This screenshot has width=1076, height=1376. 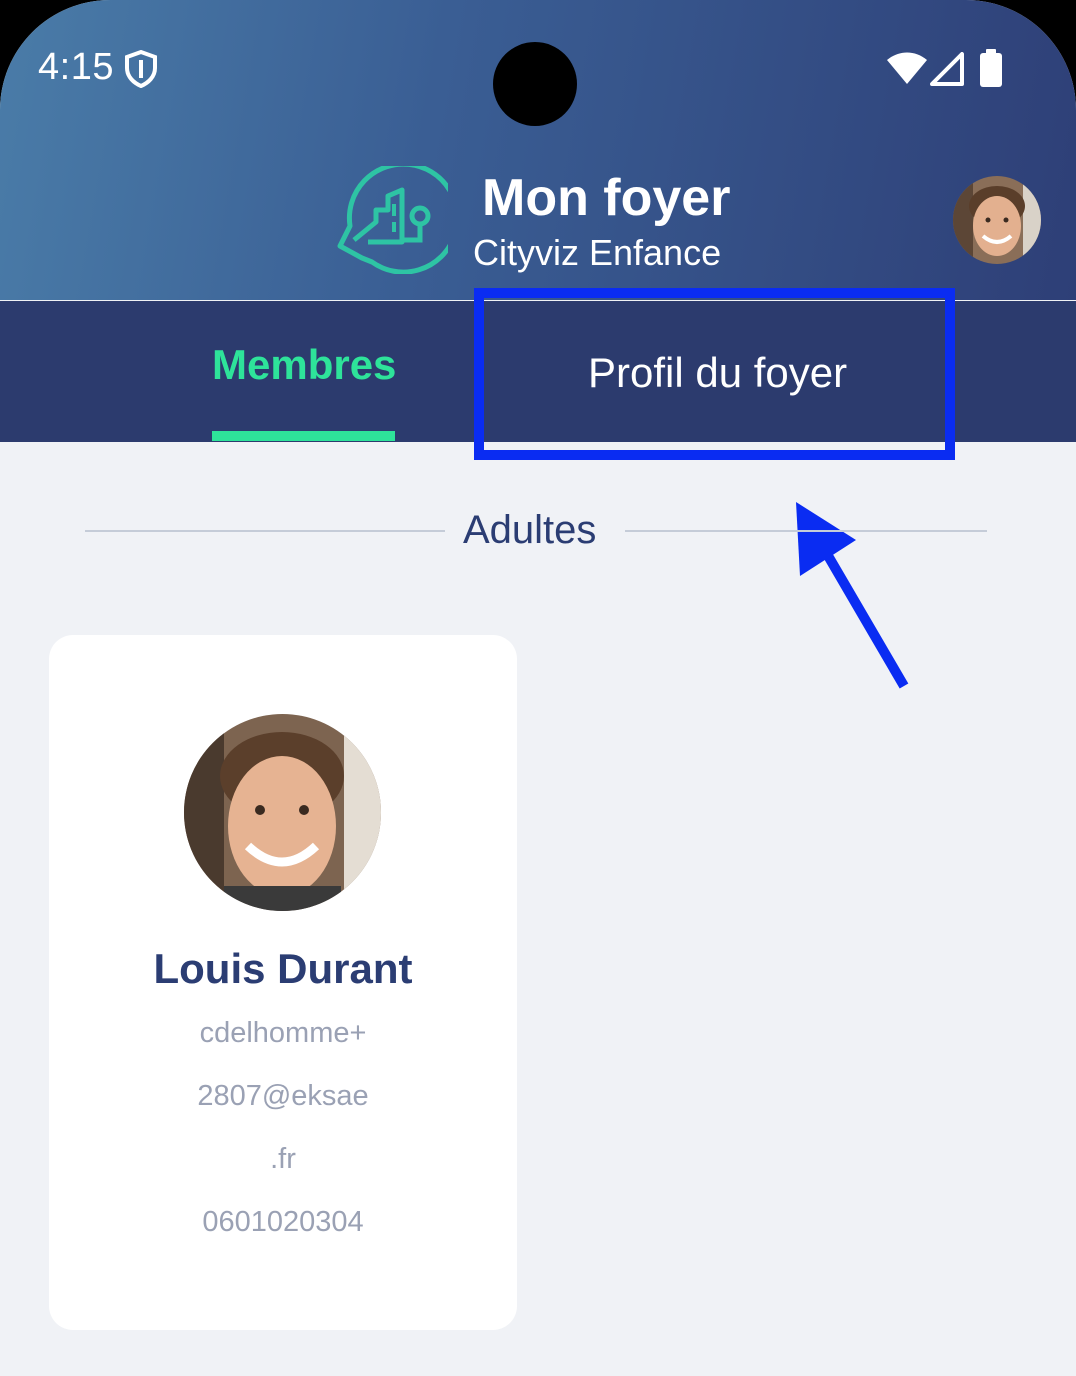 I want to click on user-avatar, so click(x=997, y=220).